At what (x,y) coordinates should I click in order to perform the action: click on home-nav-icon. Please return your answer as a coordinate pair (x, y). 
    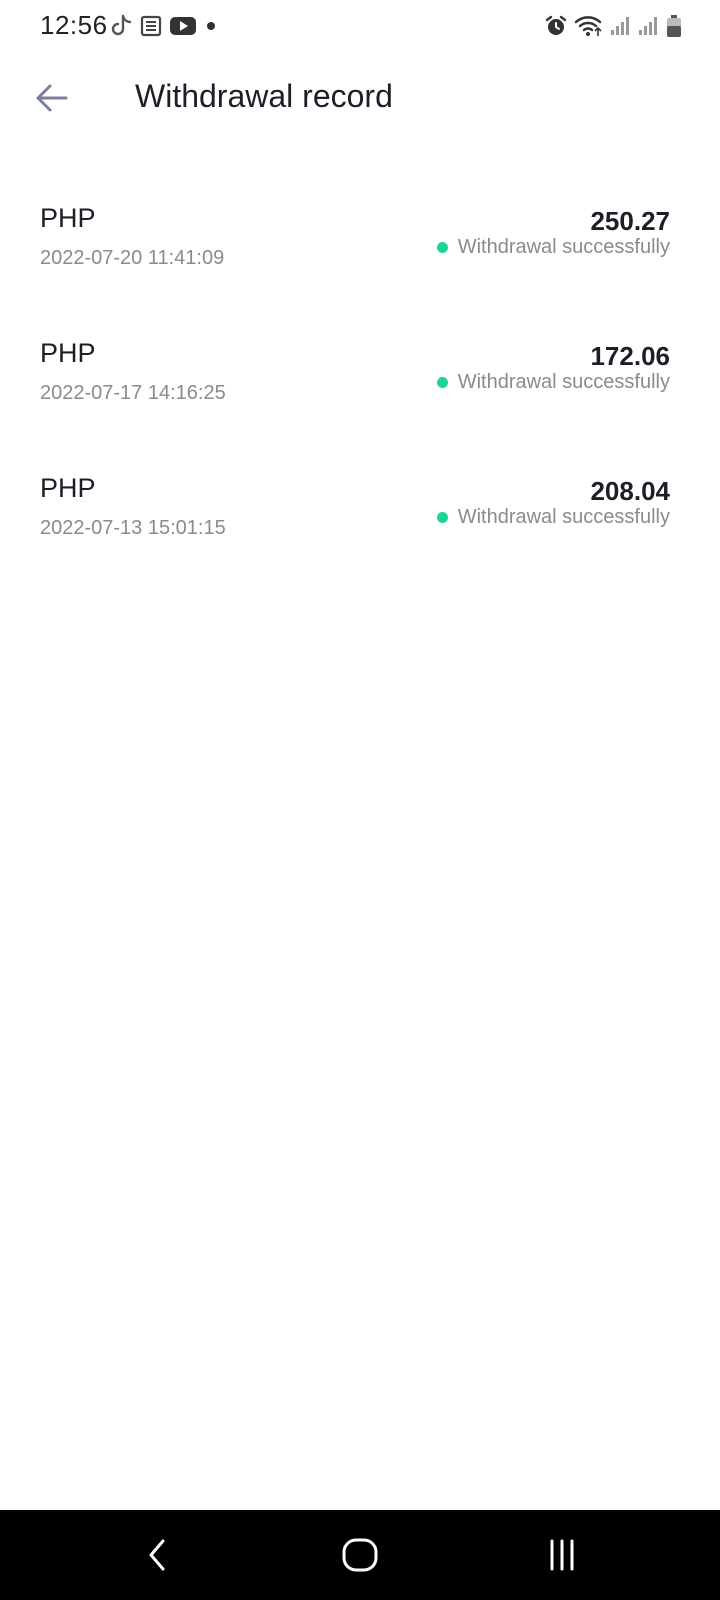
    Looking at the image, I should click on (360, 1555).